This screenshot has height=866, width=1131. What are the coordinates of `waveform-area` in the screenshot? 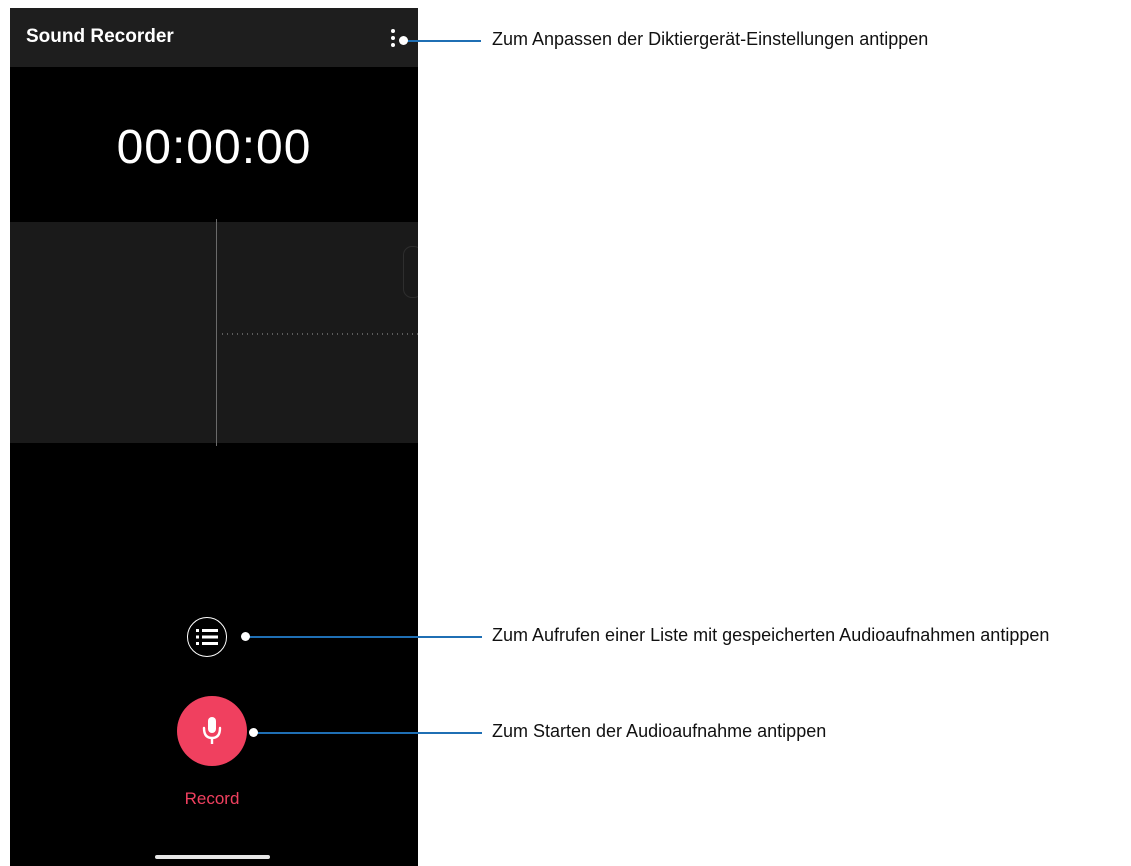 It's located at (214, 332).